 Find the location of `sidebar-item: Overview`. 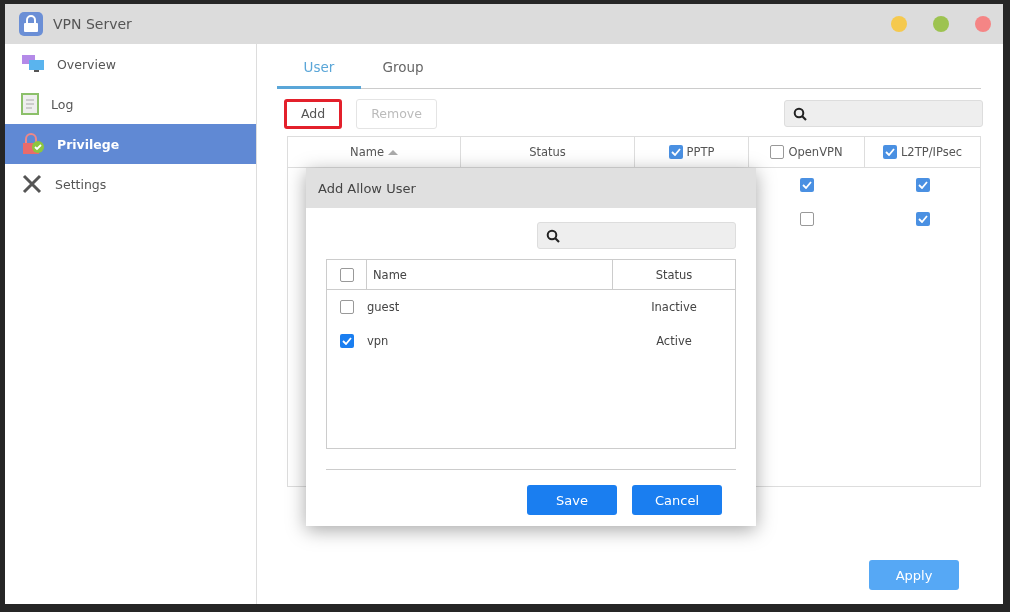

sidebar-item: Overview is located at coordinates (130, 64).